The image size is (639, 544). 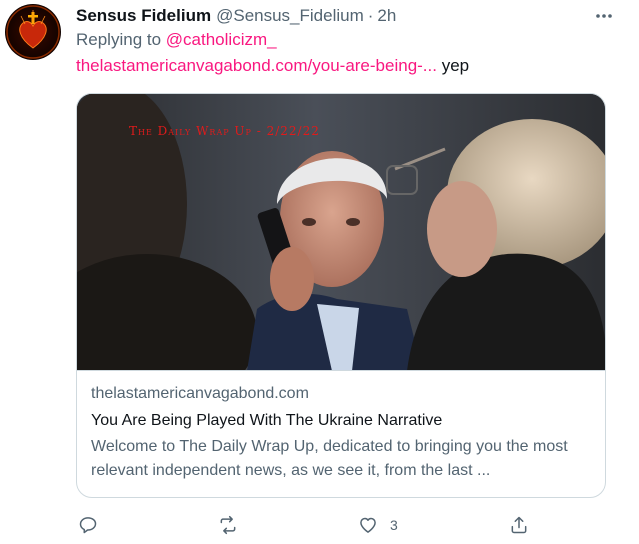 I want to click on like-button: 3, so click(x=378, y=525).